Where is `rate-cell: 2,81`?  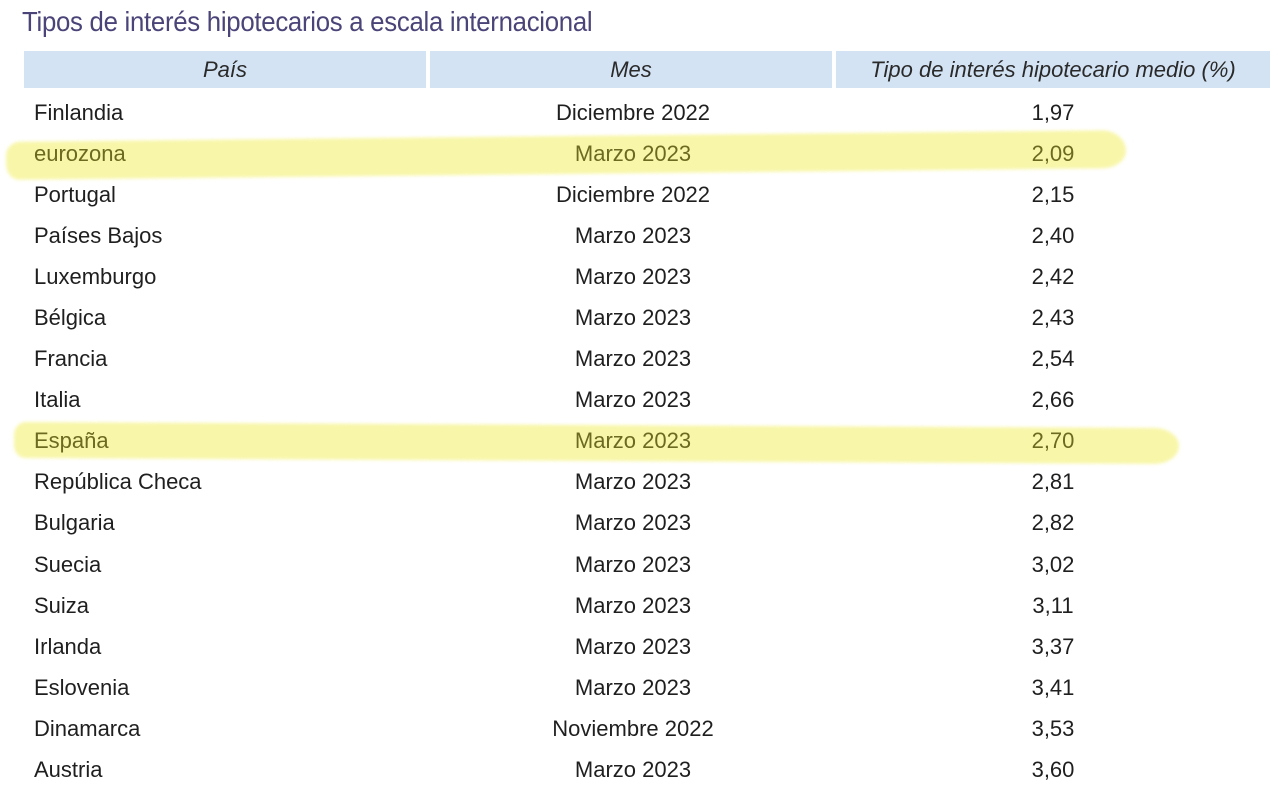 rate-cell: 2,81 is located at coordinates (1053, 482).